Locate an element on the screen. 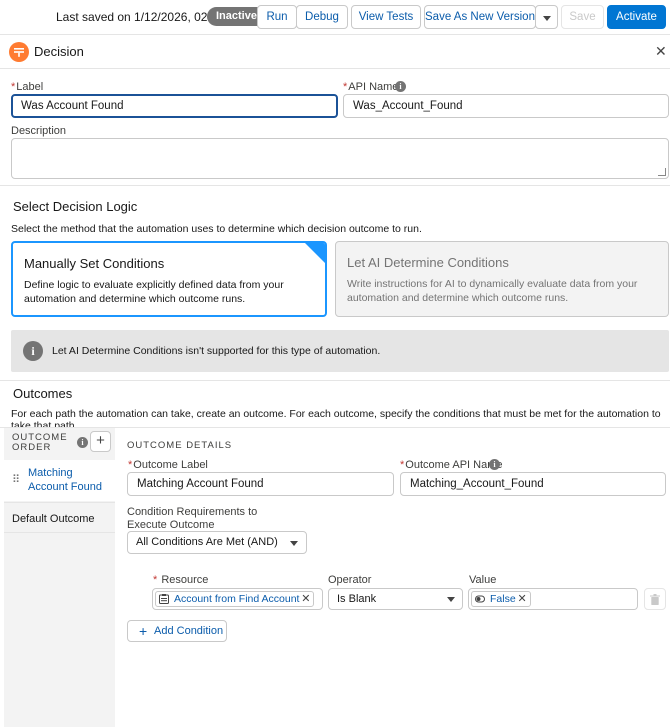  drag-handle-icon: ⠿ is located at coordinates (16, 479).